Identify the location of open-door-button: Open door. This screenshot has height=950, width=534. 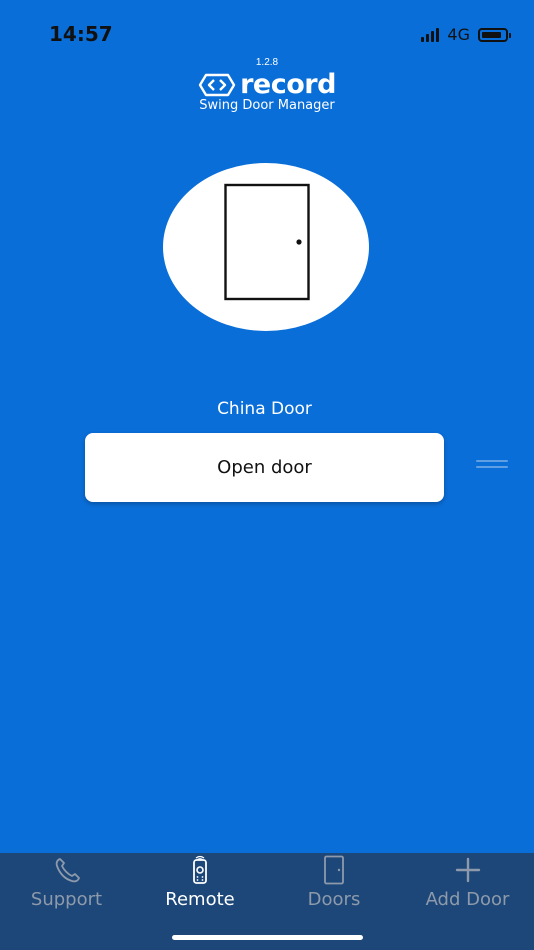
(264, 467).